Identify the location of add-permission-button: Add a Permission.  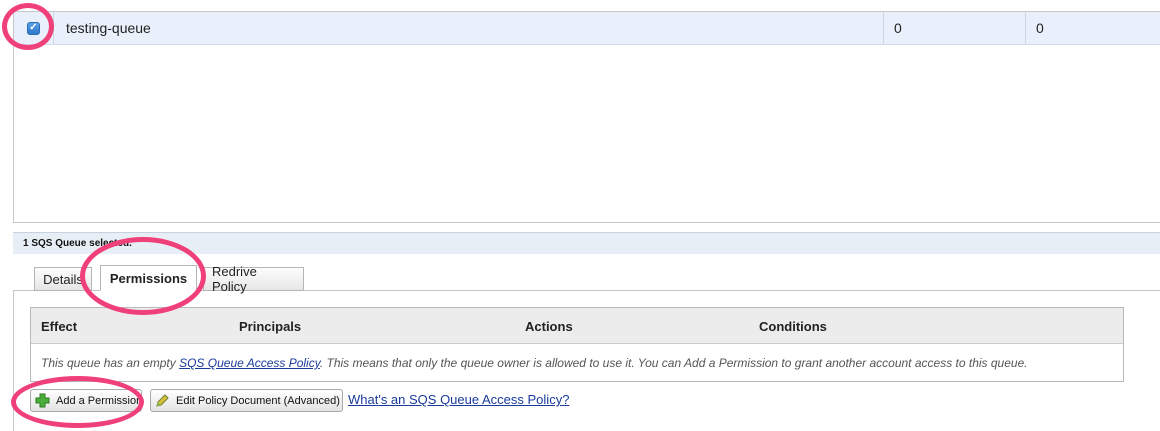
(86, 400).